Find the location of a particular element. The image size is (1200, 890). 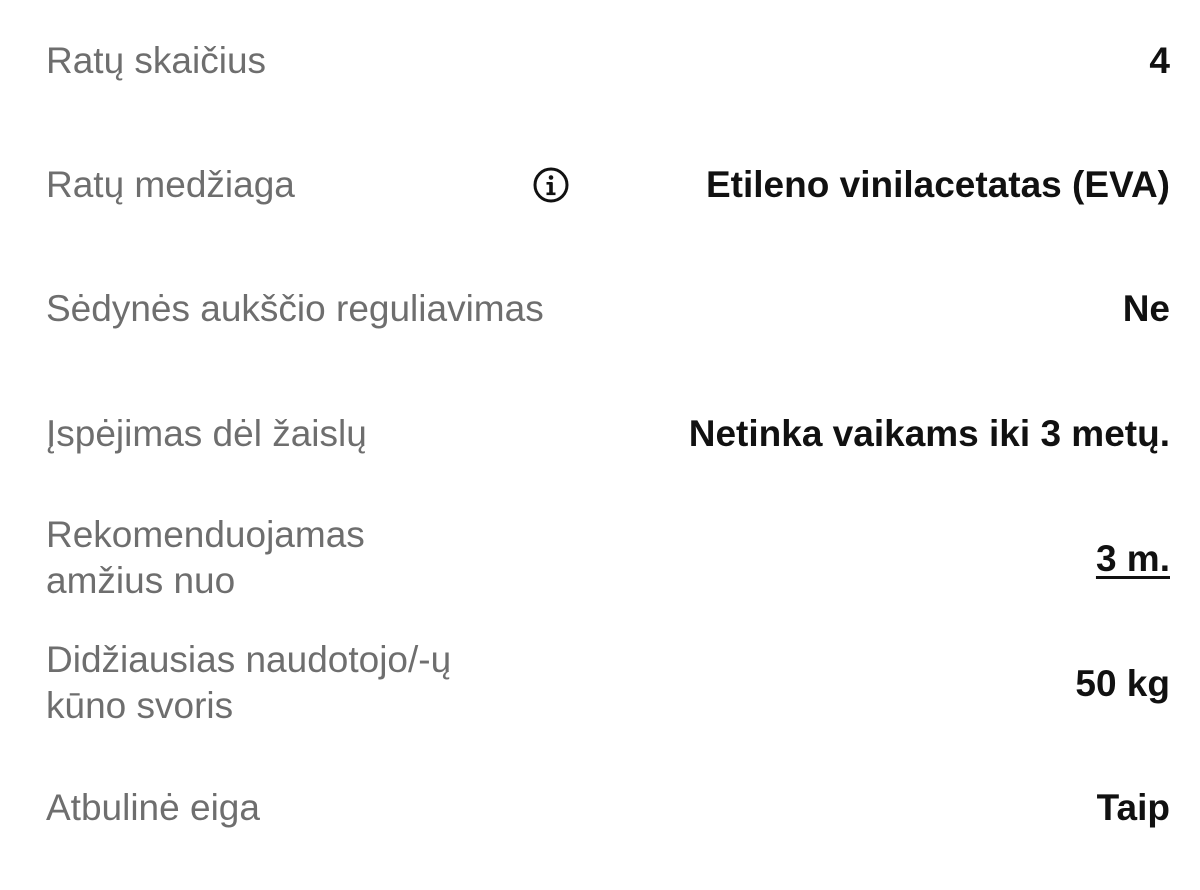

age-value-link: 3 m. is located at coordinates (1133, 559).